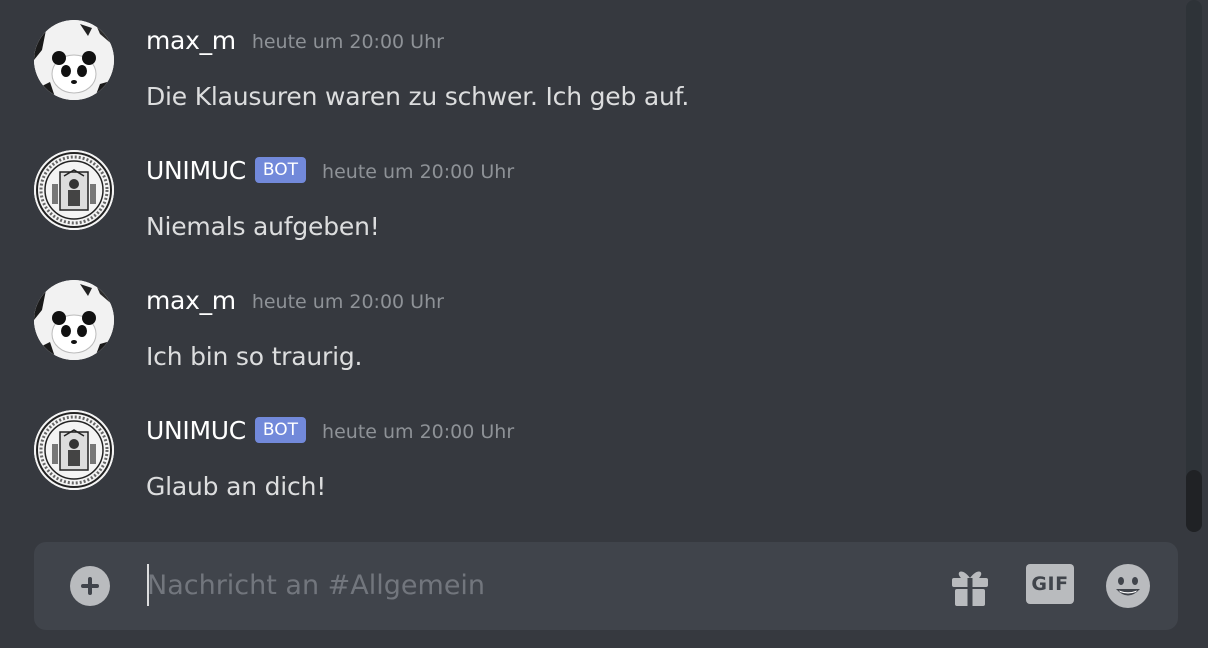 This screenshot has height=648, width=1208. I want to click on gif-button: GIF, so click(1050, 584).